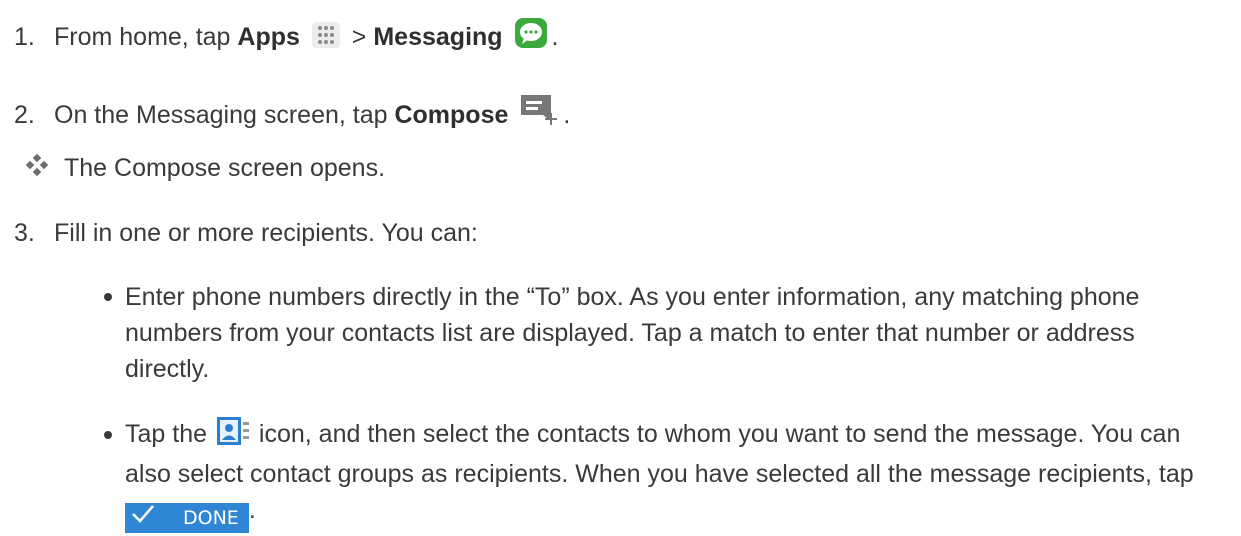 This screenshot has width=1241, height=536. I want to click on compose-label: Compose, so click(451, 115).